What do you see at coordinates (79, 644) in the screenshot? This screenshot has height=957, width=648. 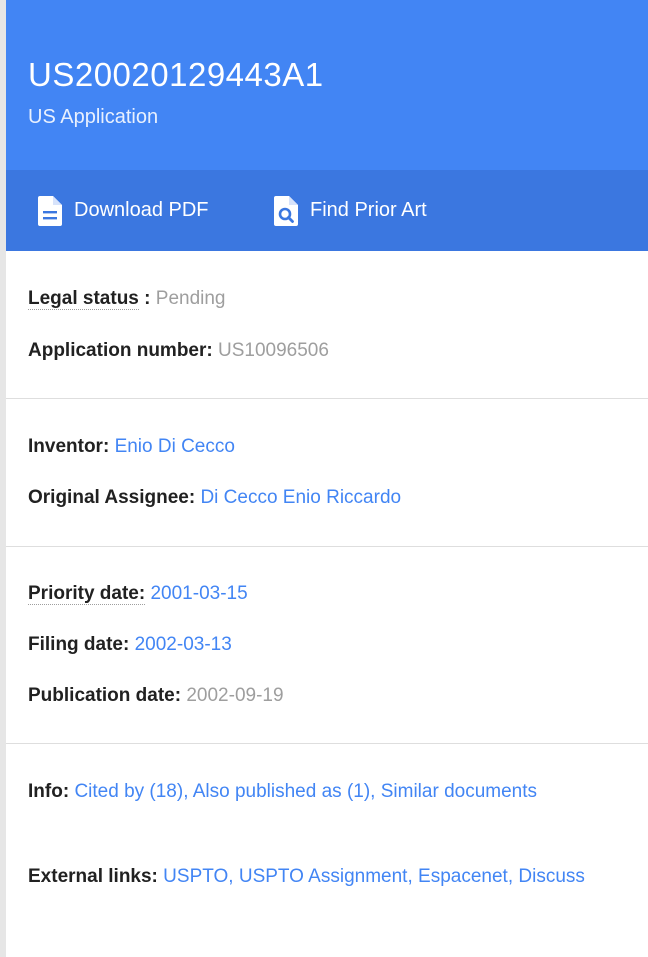 I see `filing-date-label: Filing date:` at bounding box center [79, 644].